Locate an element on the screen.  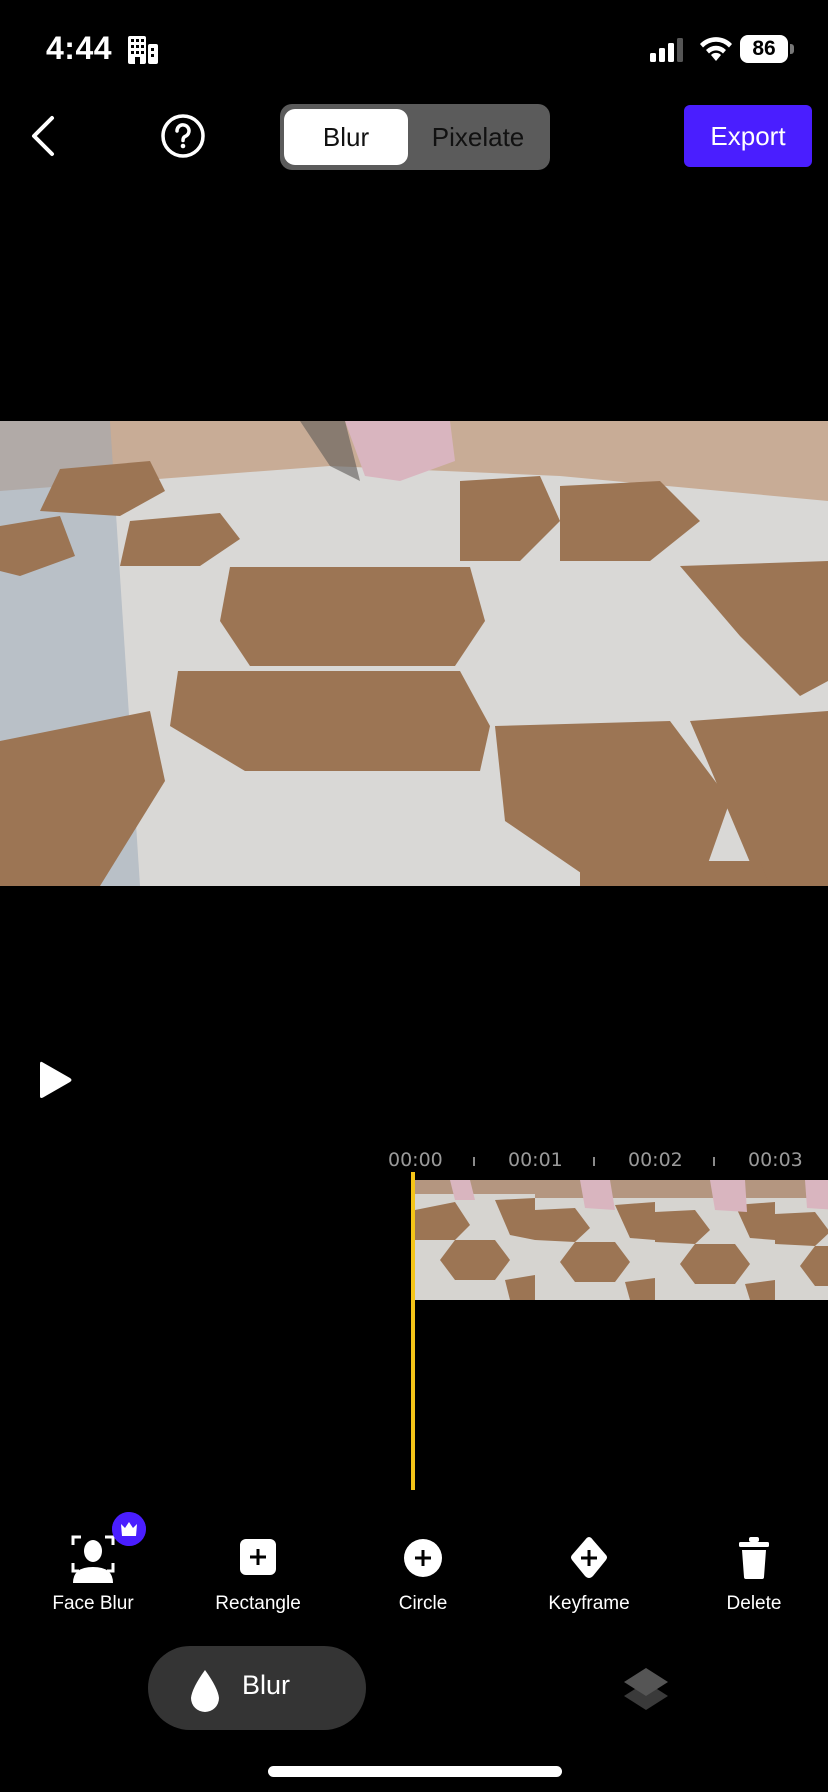
play-button is located at coordinates (56, 1080).